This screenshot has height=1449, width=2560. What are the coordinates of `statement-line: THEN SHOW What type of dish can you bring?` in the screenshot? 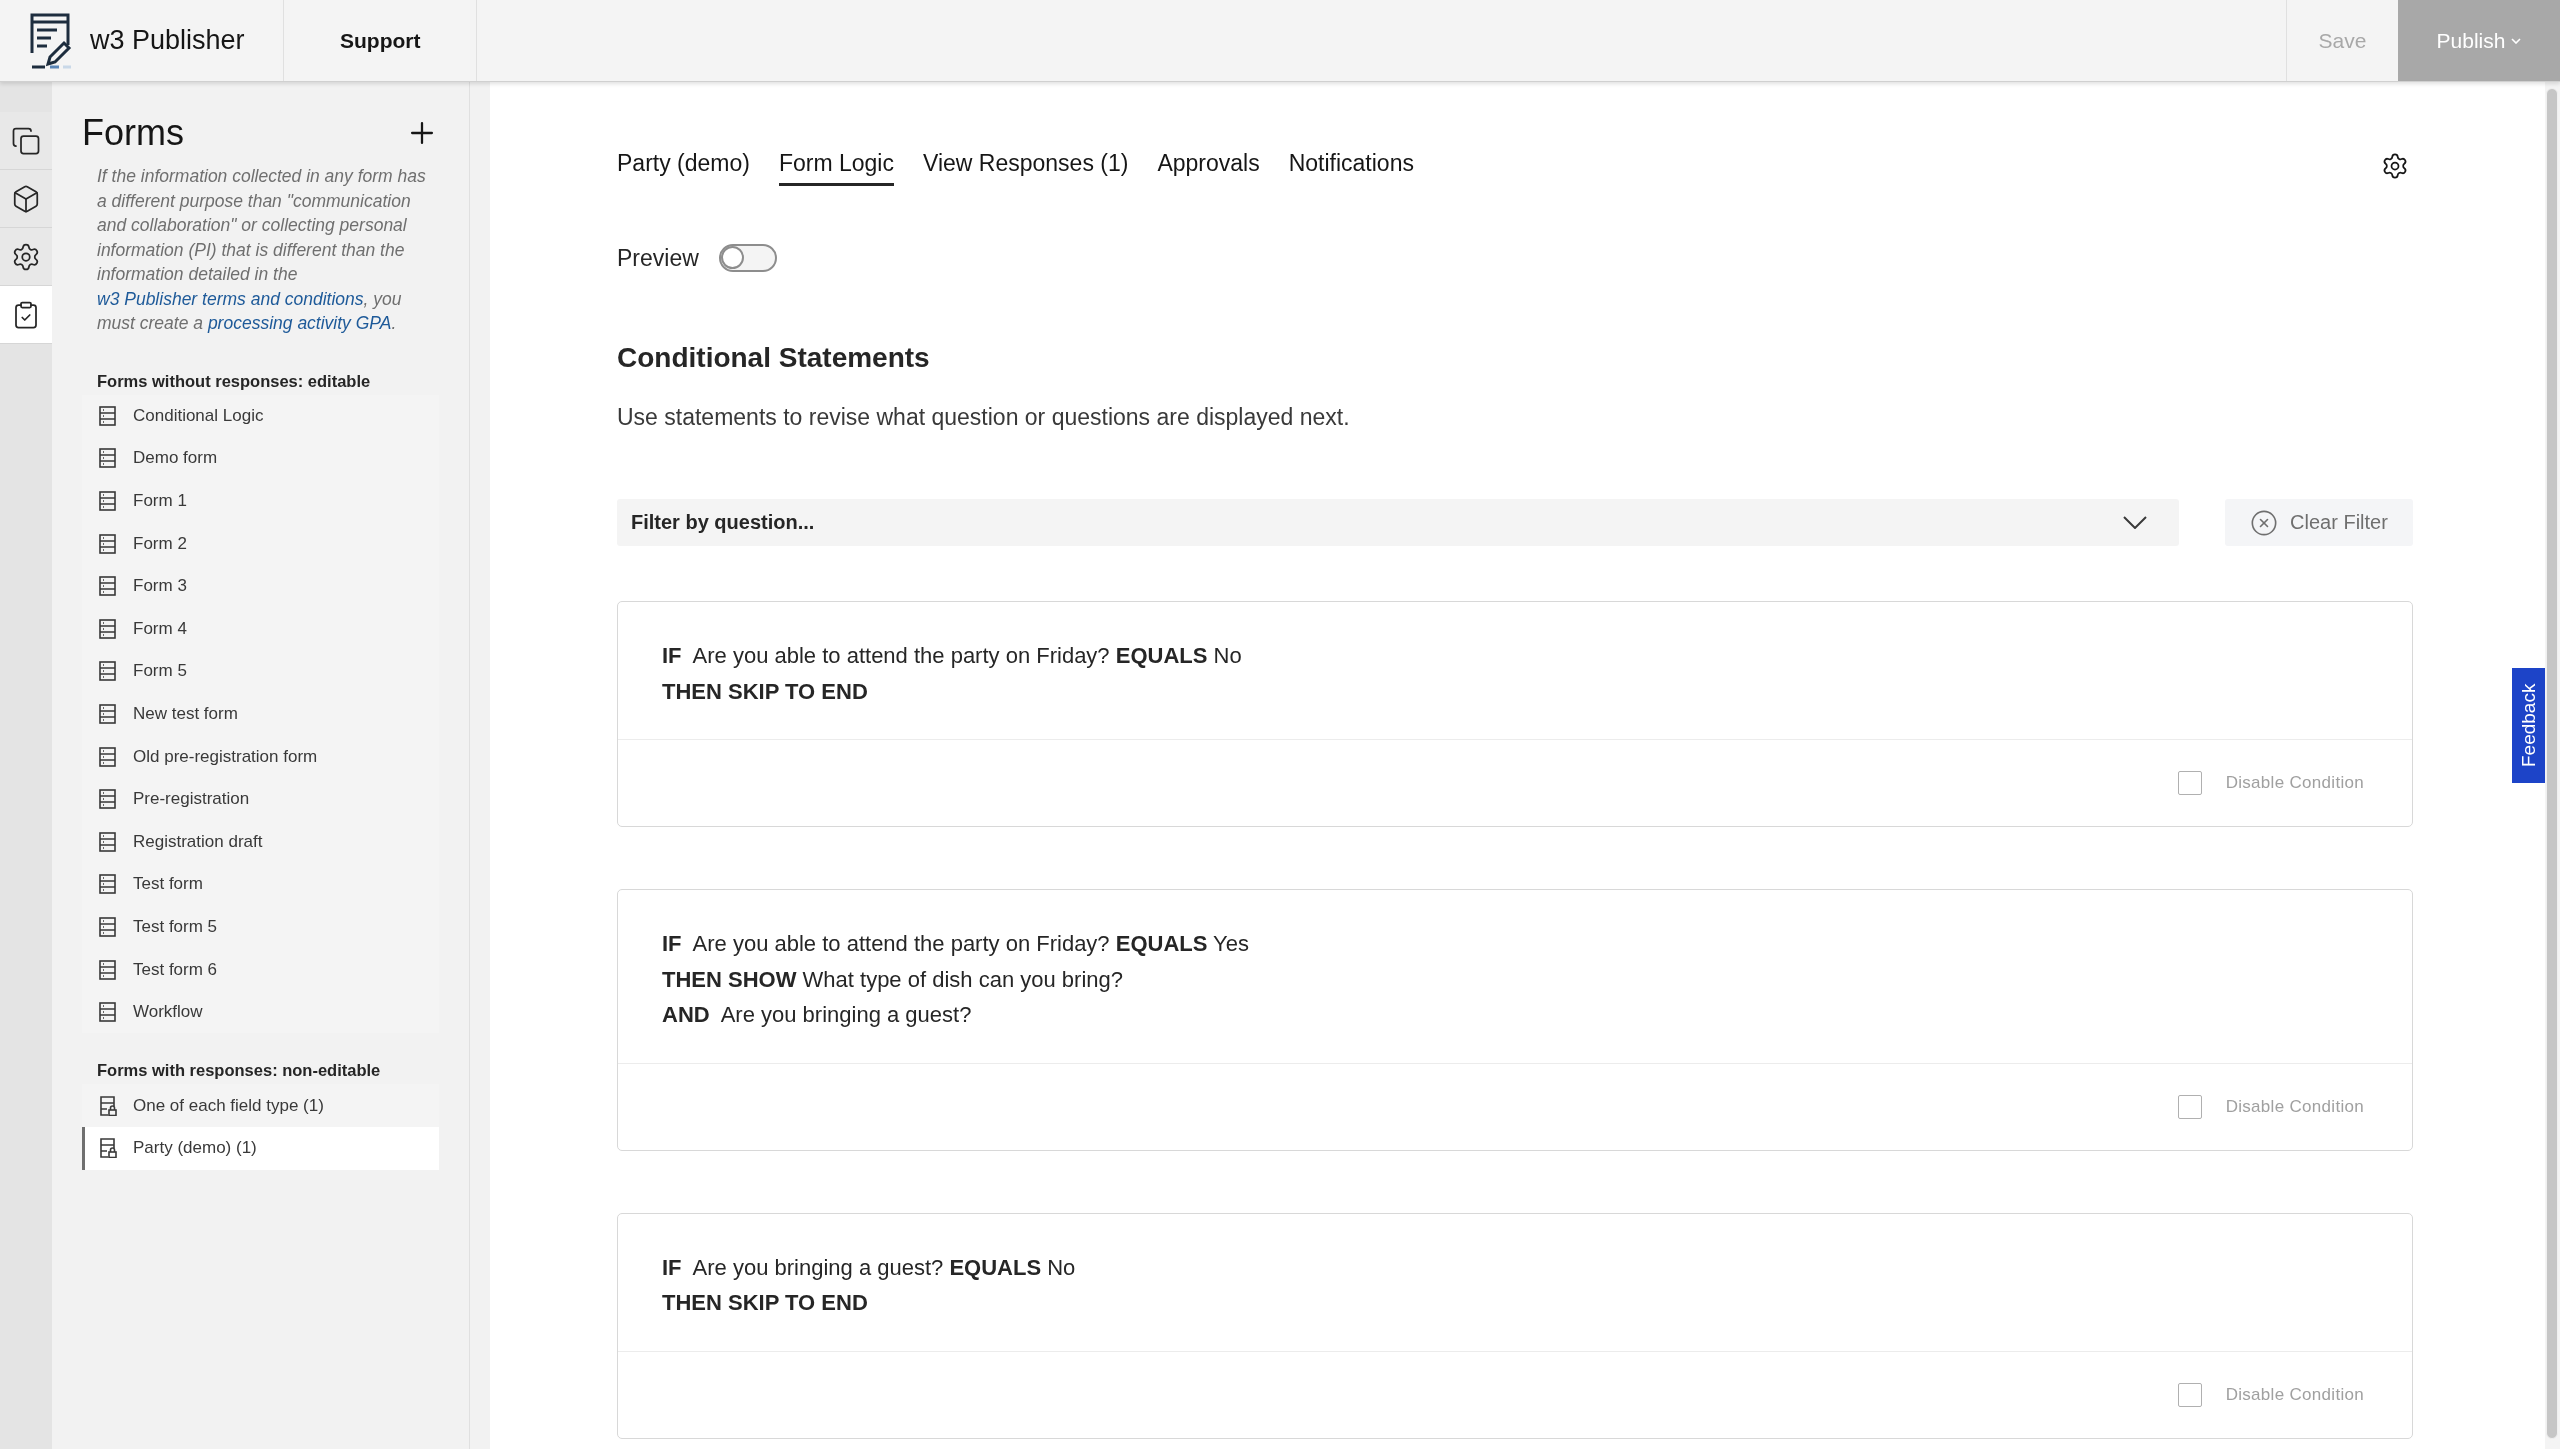 It's located at (893, 979).